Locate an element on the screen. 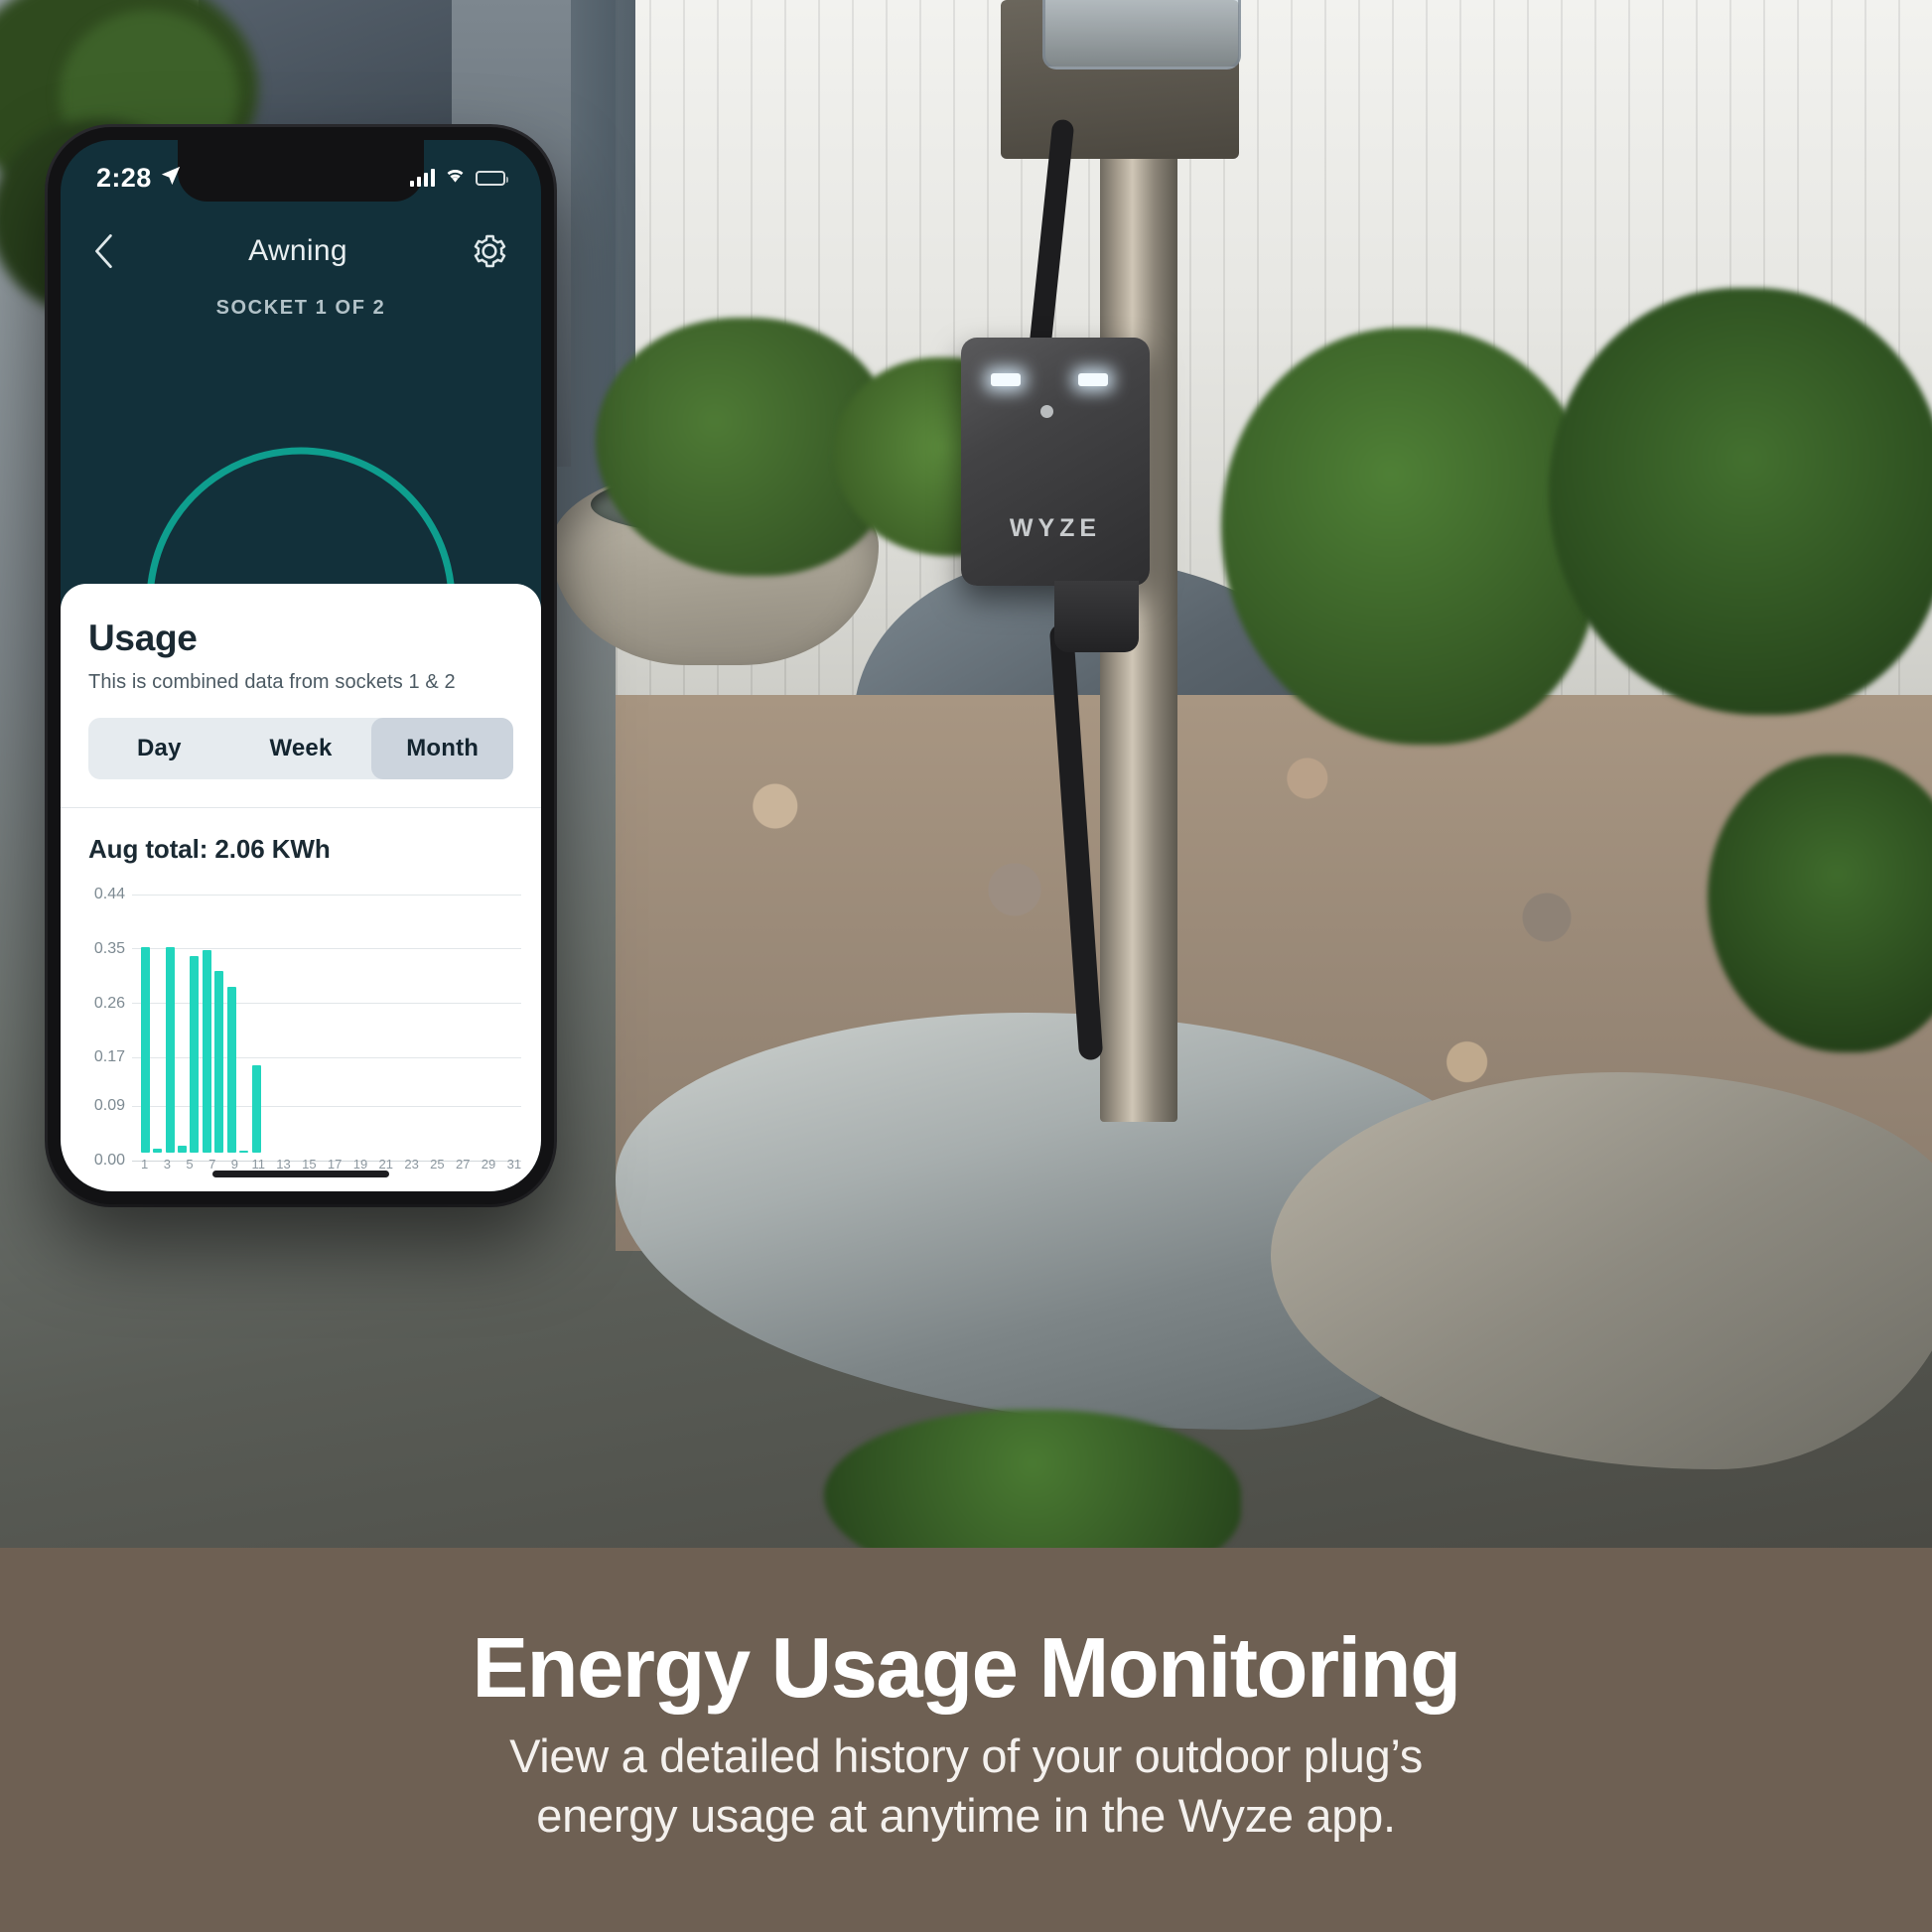 The image size is (1932, 1932). app-nav-bar: Awning is located at coordinates (301, 251).